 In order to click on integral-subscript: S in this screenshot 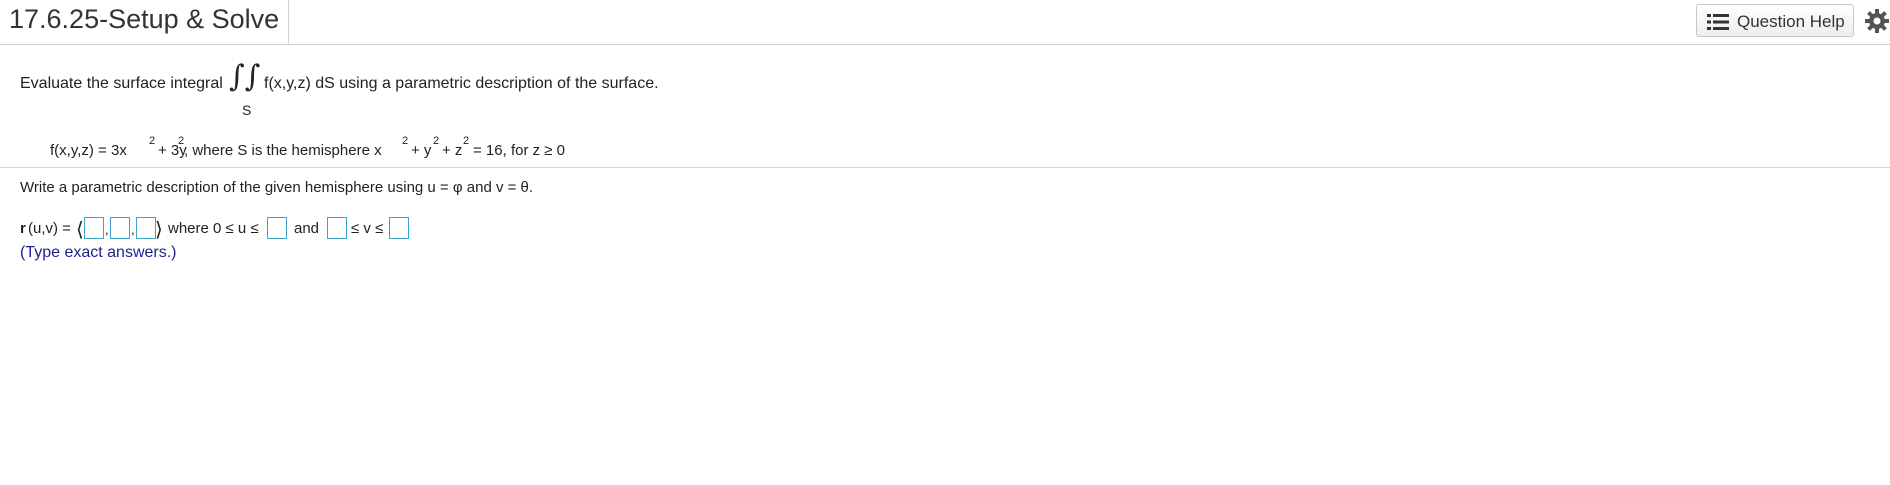, I will do `click(247, 110)`.